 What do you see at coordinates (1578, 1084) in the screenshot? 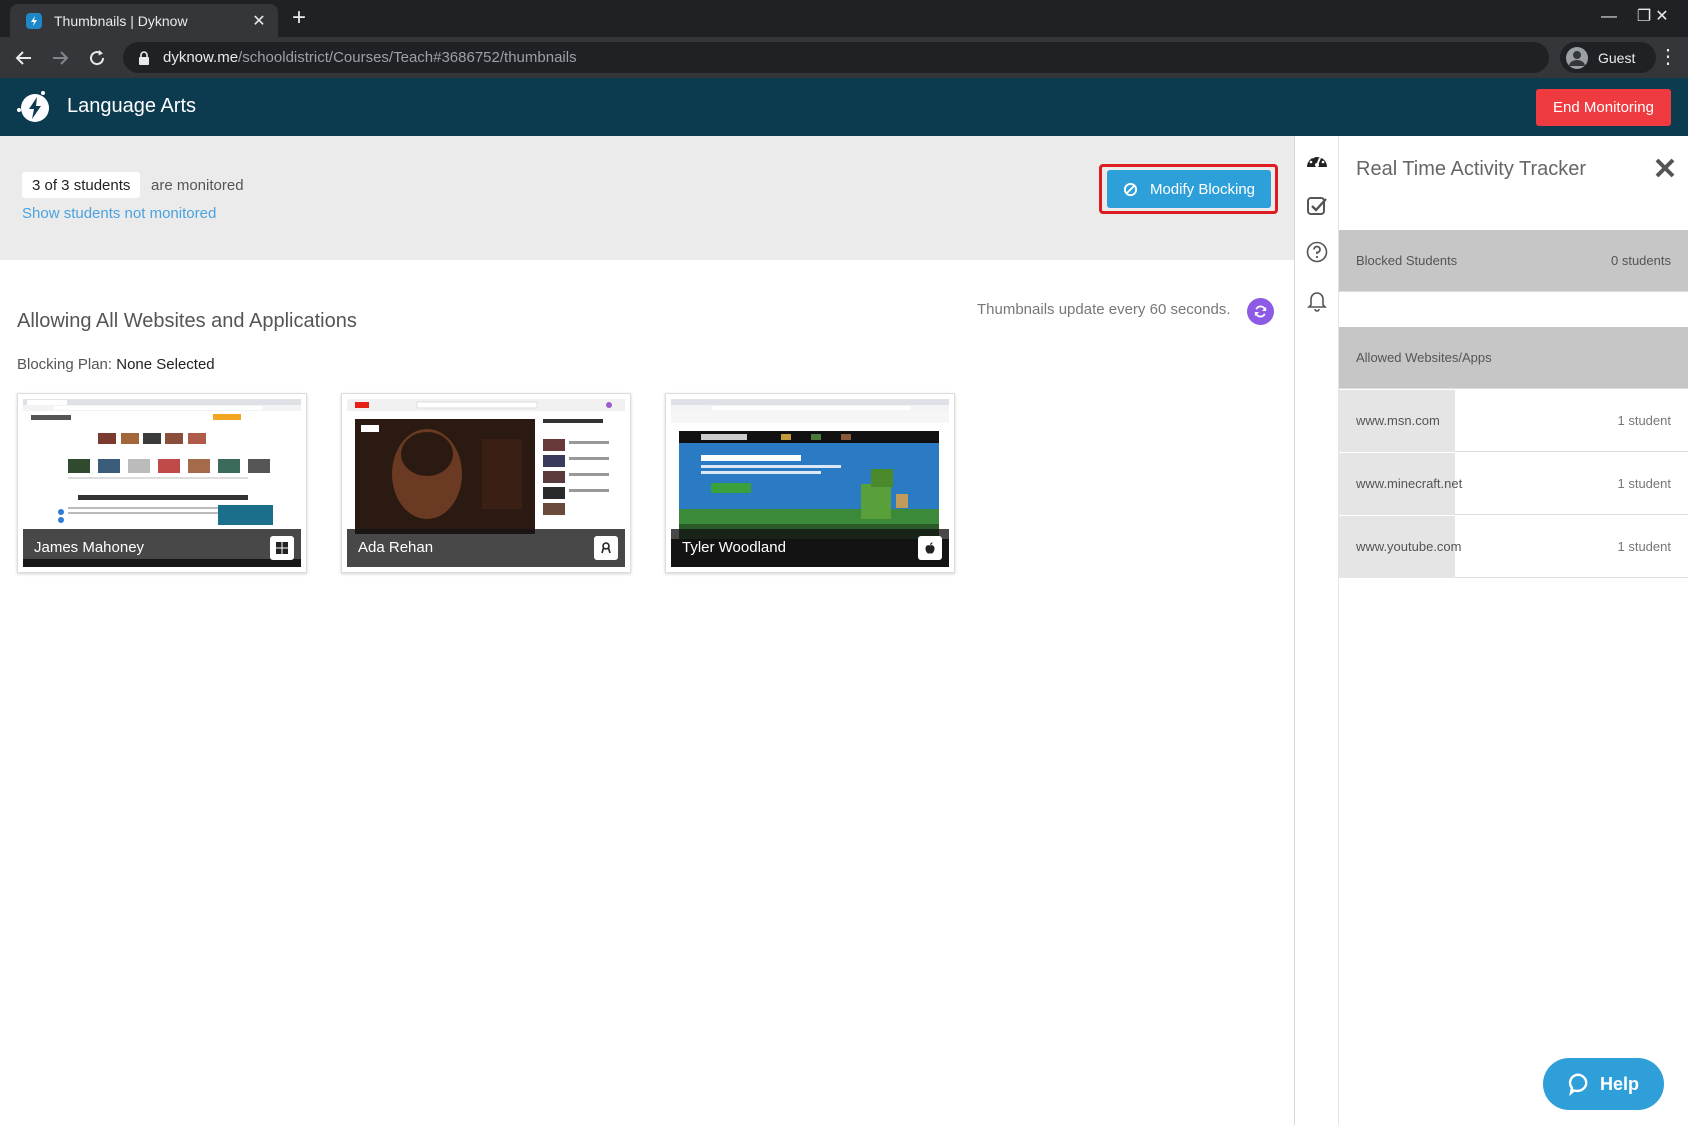
I see `chat-bubble-icon` at bounding box center [1578, 1084].